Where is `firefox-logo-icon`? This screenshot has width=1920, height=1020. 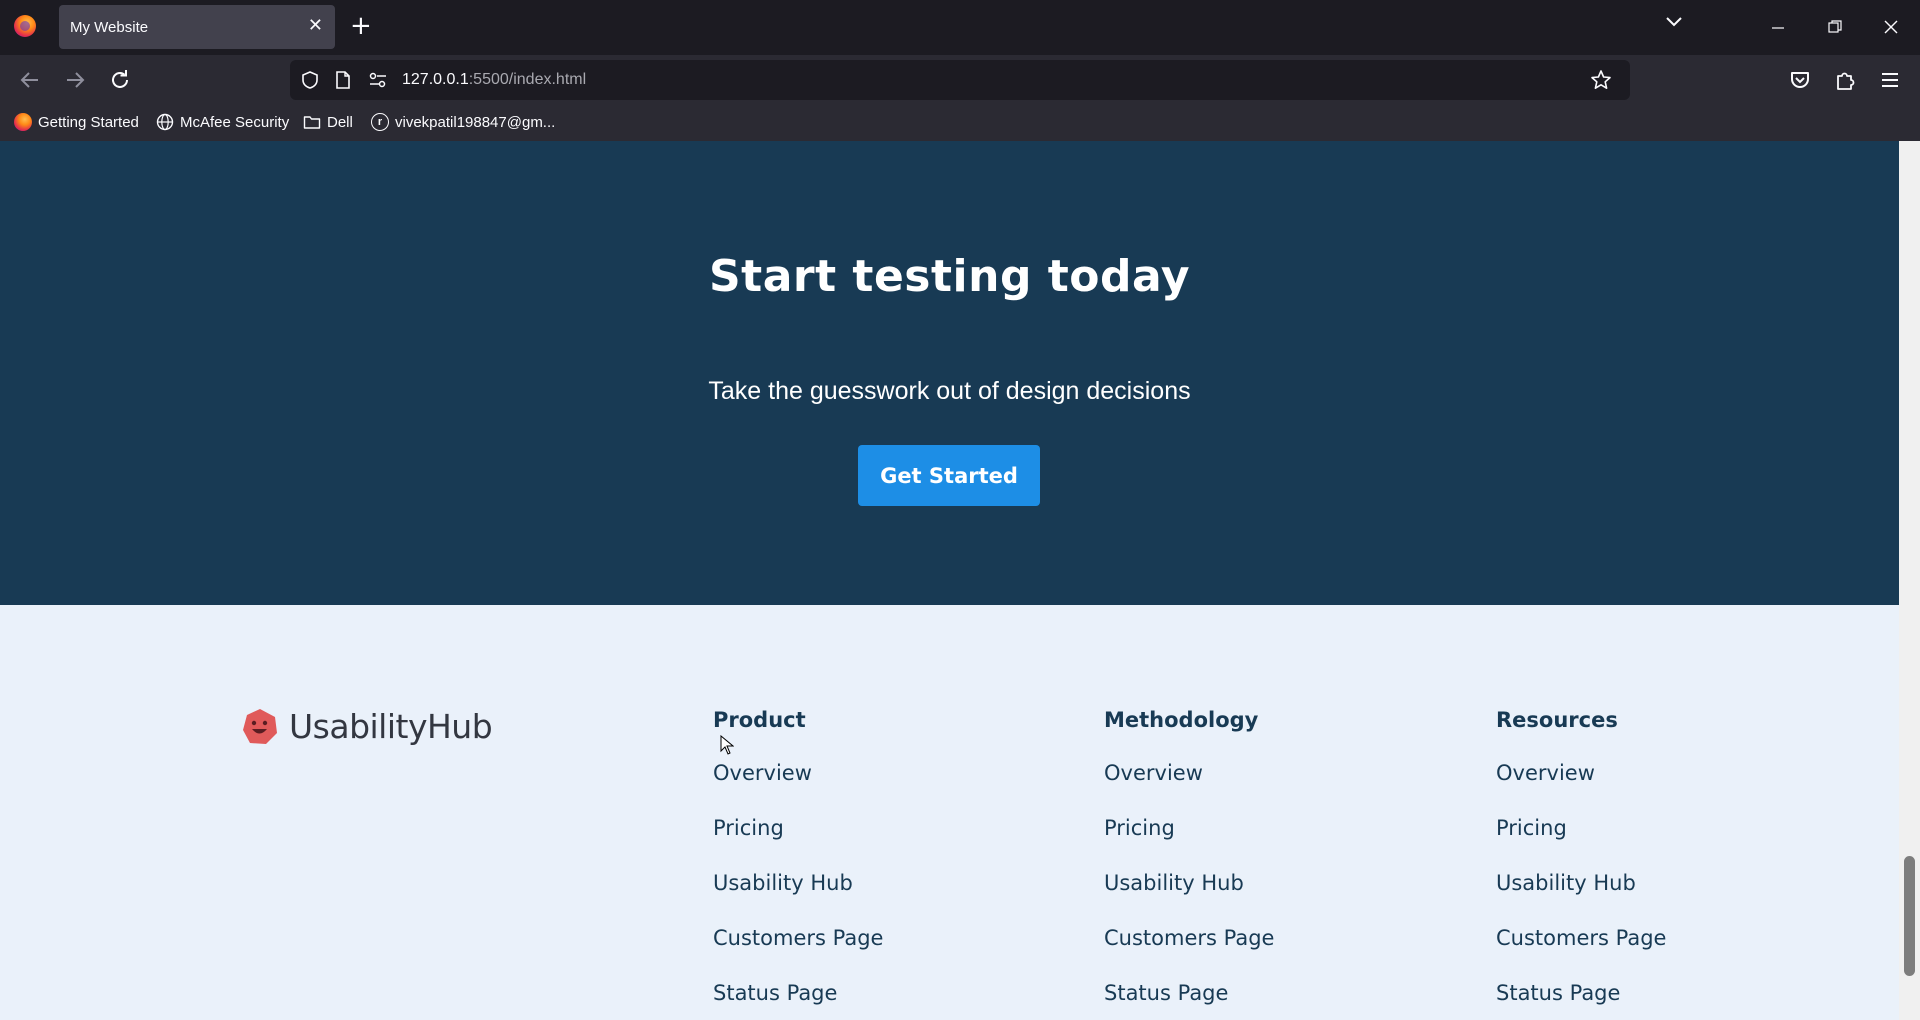
firefox-logo-icon is located at coordinates (25, 26).